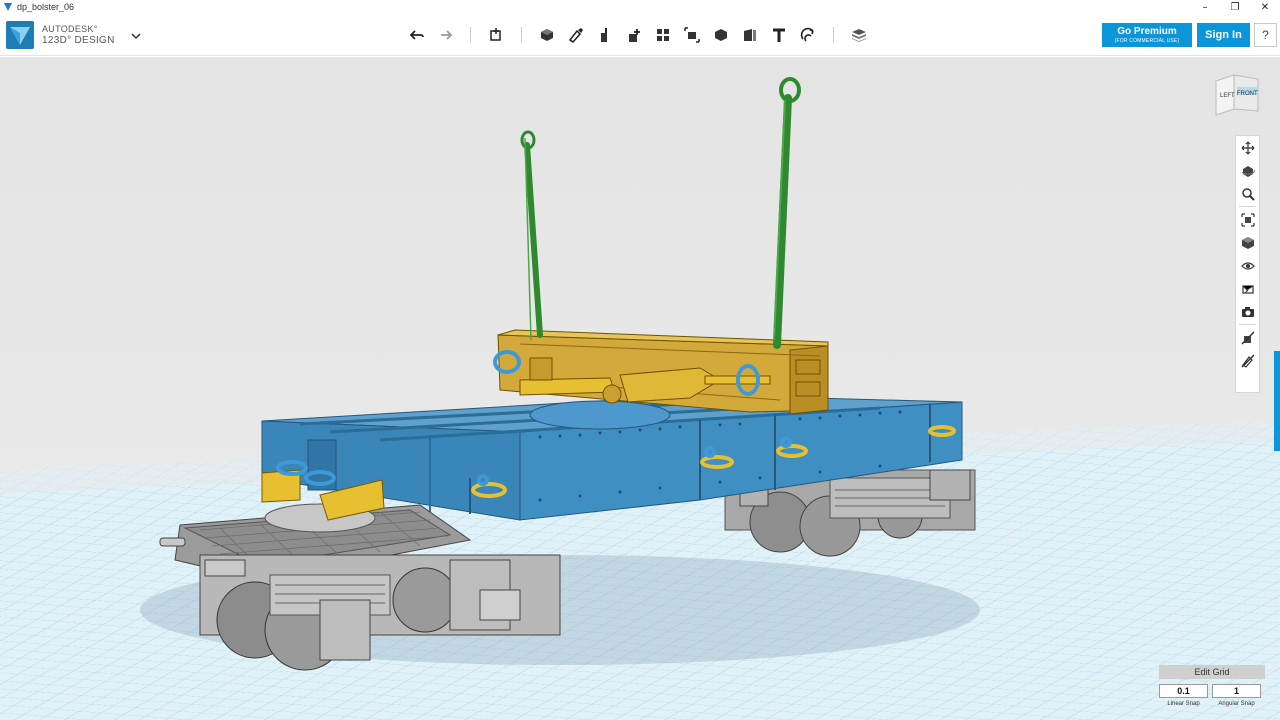 This screenshot has width=1280, height=720. I want to click on app-logo, so click(20, 35).